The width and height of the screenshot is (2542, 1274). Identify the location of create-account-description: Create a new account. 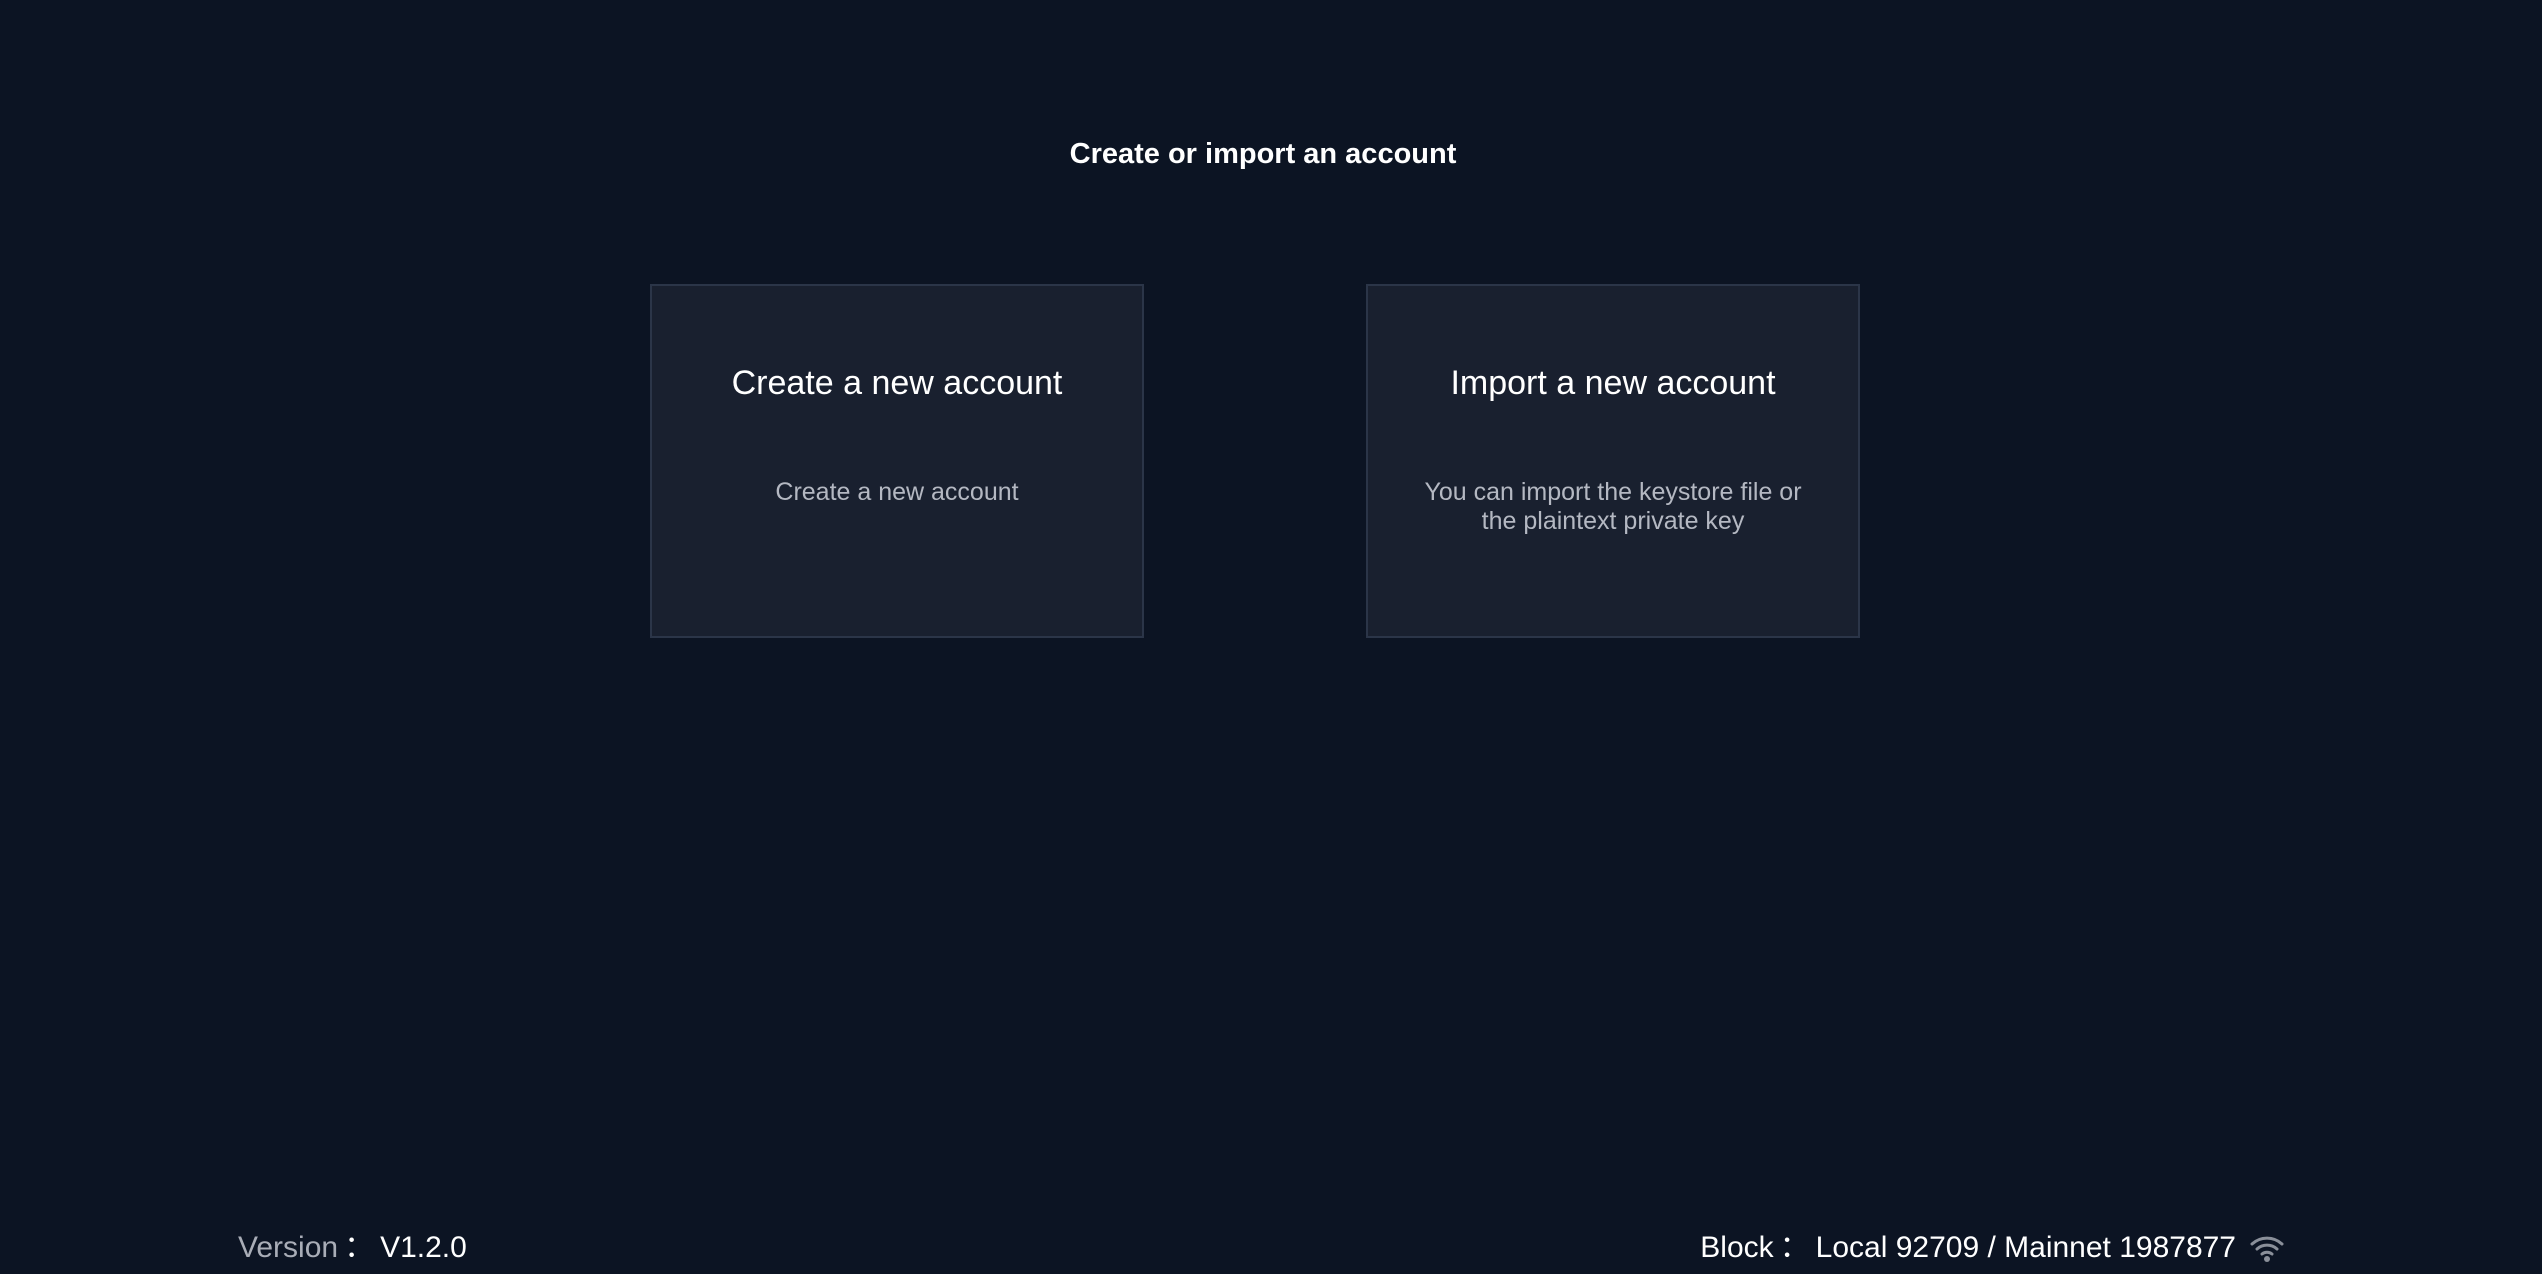
(897, 492).